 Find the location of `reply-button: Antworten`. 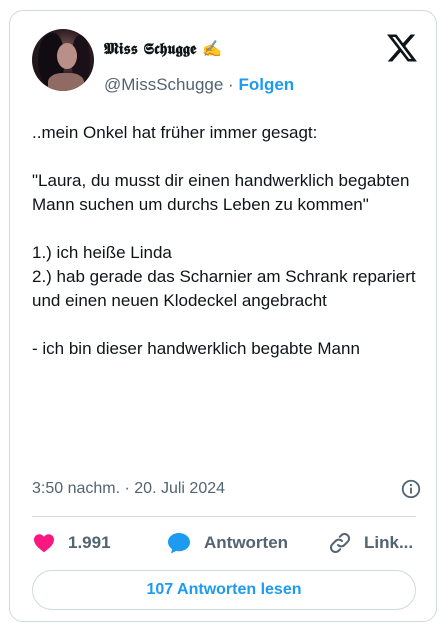

reply-button: Antworten is located at coordinates (227, 543).